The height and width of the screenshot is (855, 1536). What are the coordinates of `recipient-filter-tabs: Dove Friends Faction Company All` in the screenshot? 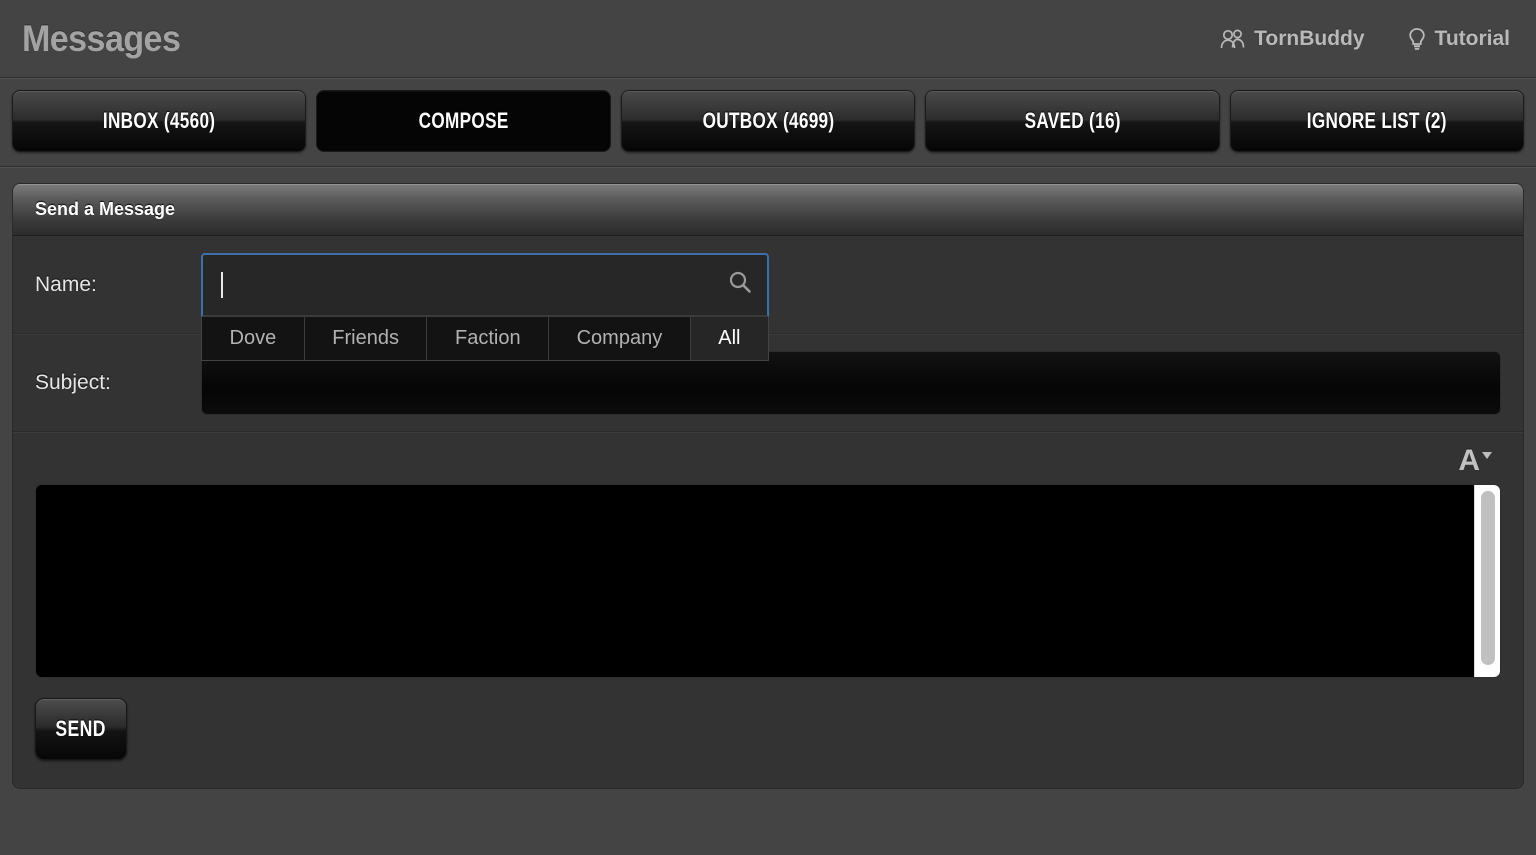 It's located at (485, 338).